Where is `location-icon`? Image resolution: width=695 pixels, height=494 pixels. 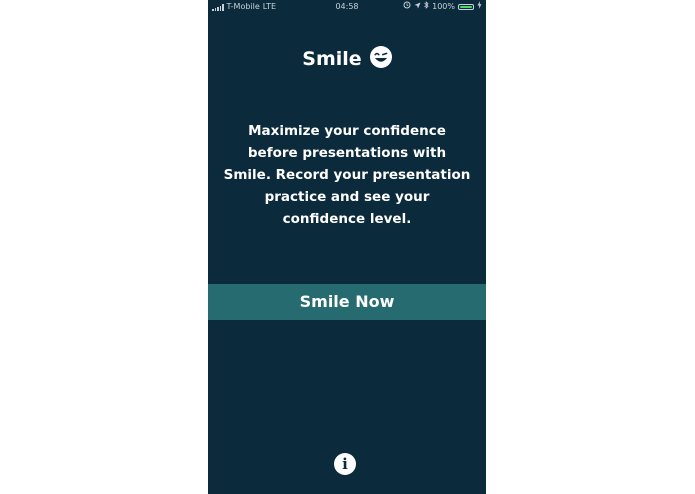 location-icon is located at coordinates (417, 7).